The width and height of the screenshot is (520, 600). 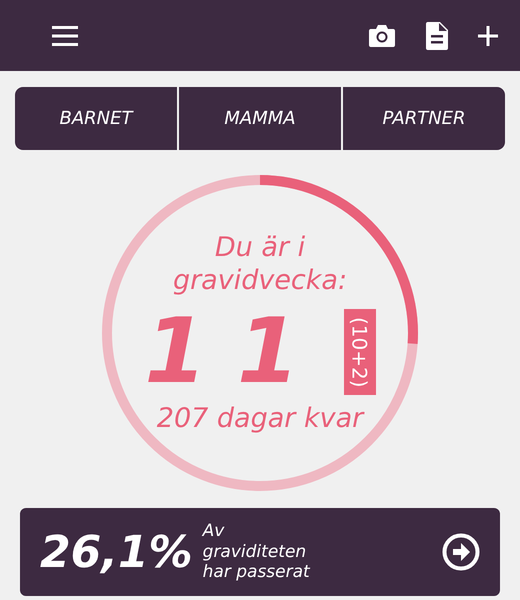 What do you see at coordinates (424, 118) in the screenshot?
I see `tab: PARTNER` at bounding box center [424, 118].